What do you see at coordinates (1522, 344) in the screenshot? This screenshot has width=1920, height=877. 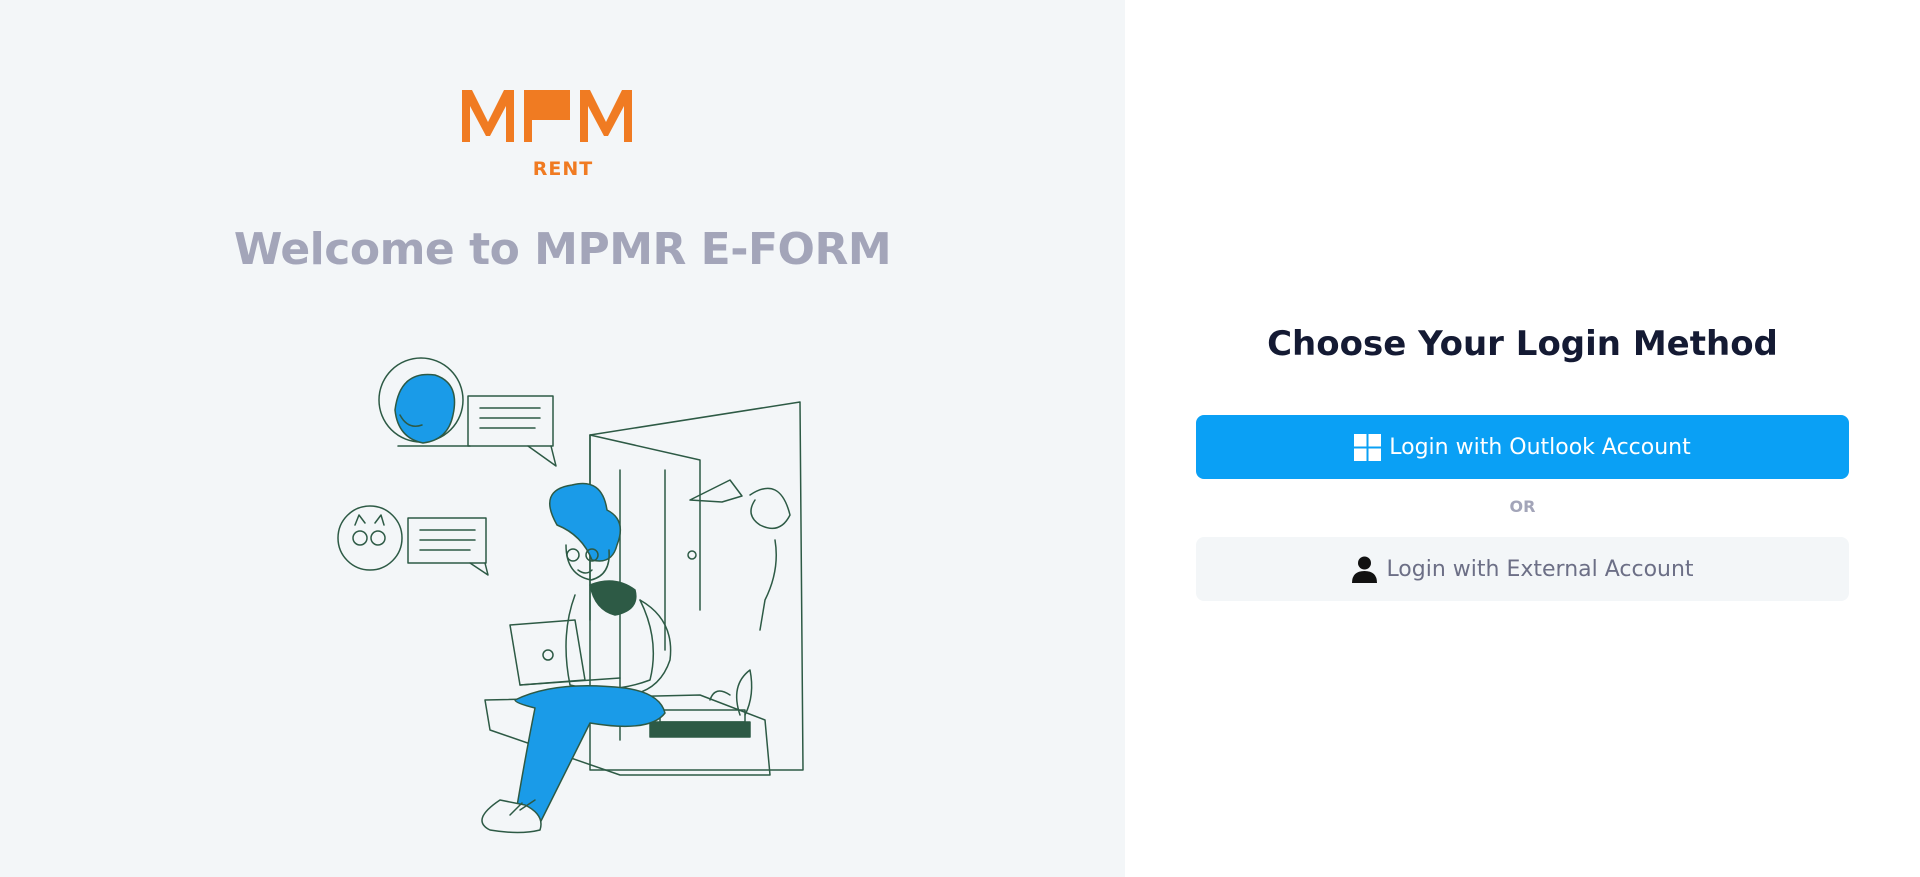 I see `login-method-title: Choose Your Login Method` at bounding box center [1522, 344].